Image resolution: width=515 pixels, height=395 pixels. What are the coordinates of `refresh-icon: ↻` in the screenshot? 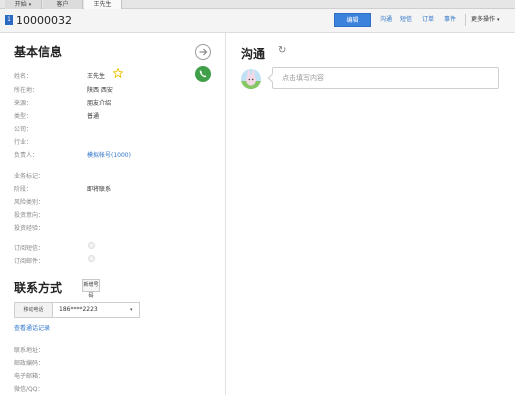 It's located at (282, 50).